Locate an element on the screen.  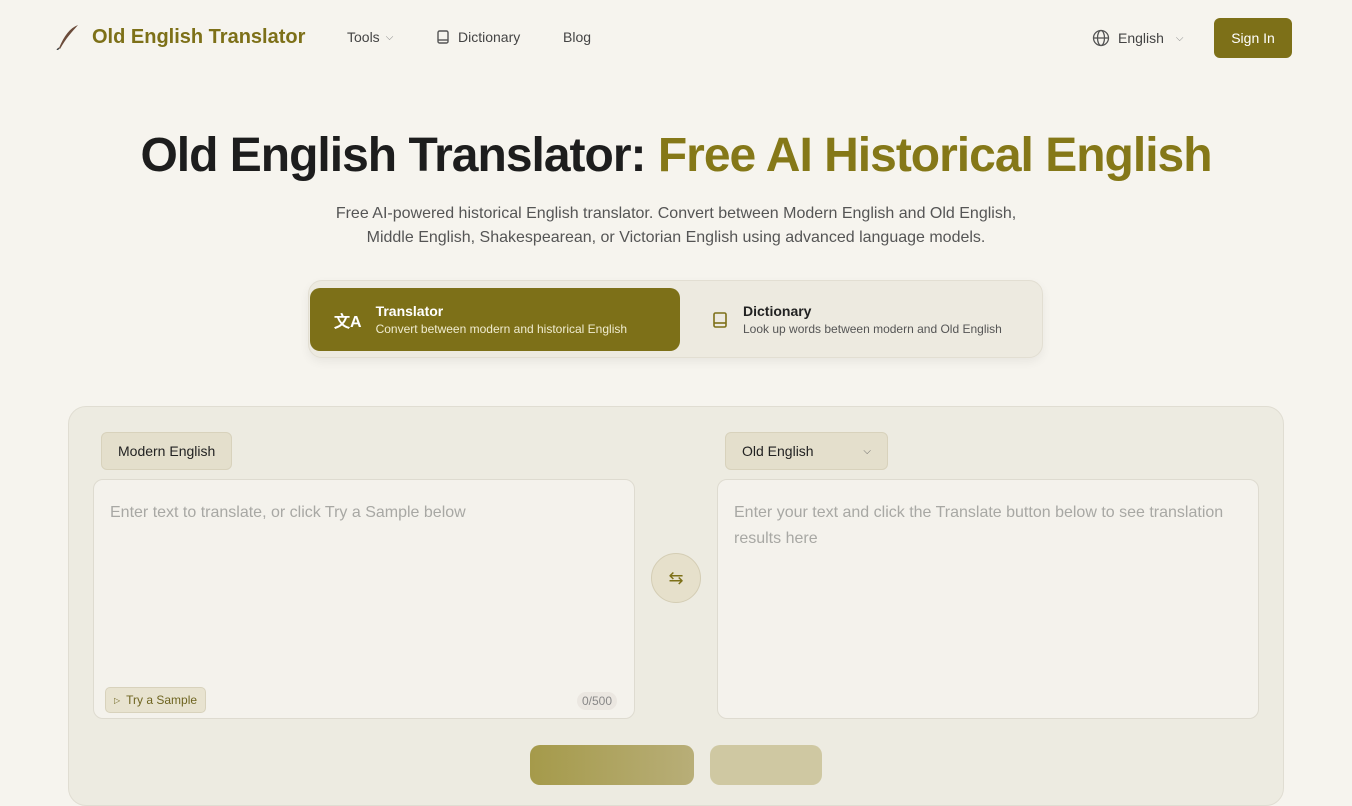
globe-icon is located at coordinates (1101, 38).